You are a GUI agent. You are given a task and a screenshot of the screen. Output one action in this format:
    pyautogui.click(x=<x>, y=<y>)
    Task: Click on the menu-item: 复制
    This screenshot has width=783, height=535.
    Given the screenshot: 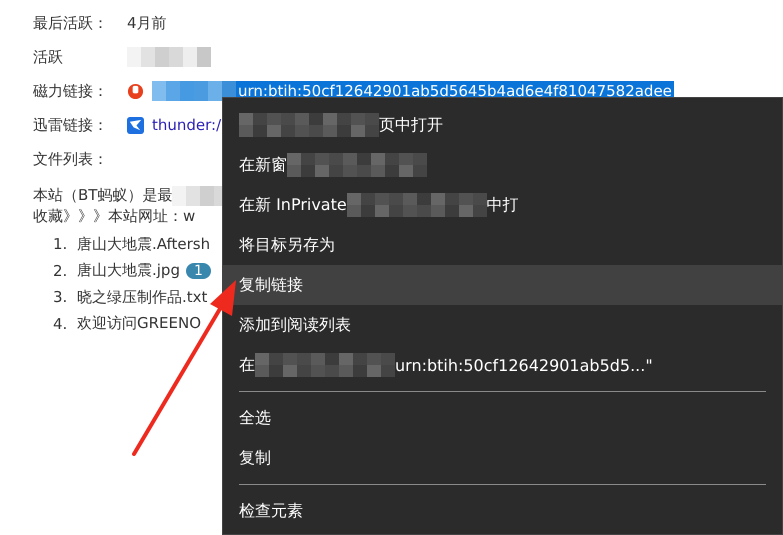 What is the action you would take?
    pyautogui.click(x=502, y=458)
    